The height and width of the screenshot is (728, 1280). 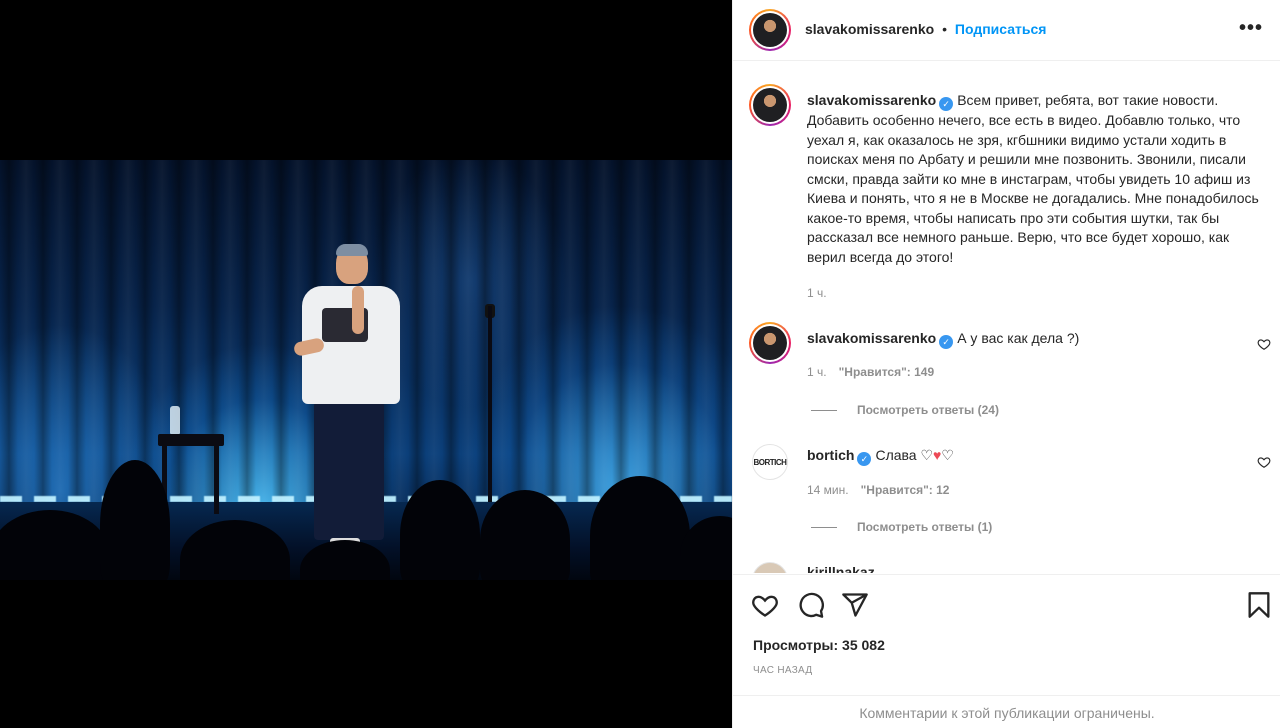 What do you see at coordinates (1037, 456) in the screenshot?
I see `comment: bortich ✓ Слава ♡♥♡` at bounding box center [1037, 456].